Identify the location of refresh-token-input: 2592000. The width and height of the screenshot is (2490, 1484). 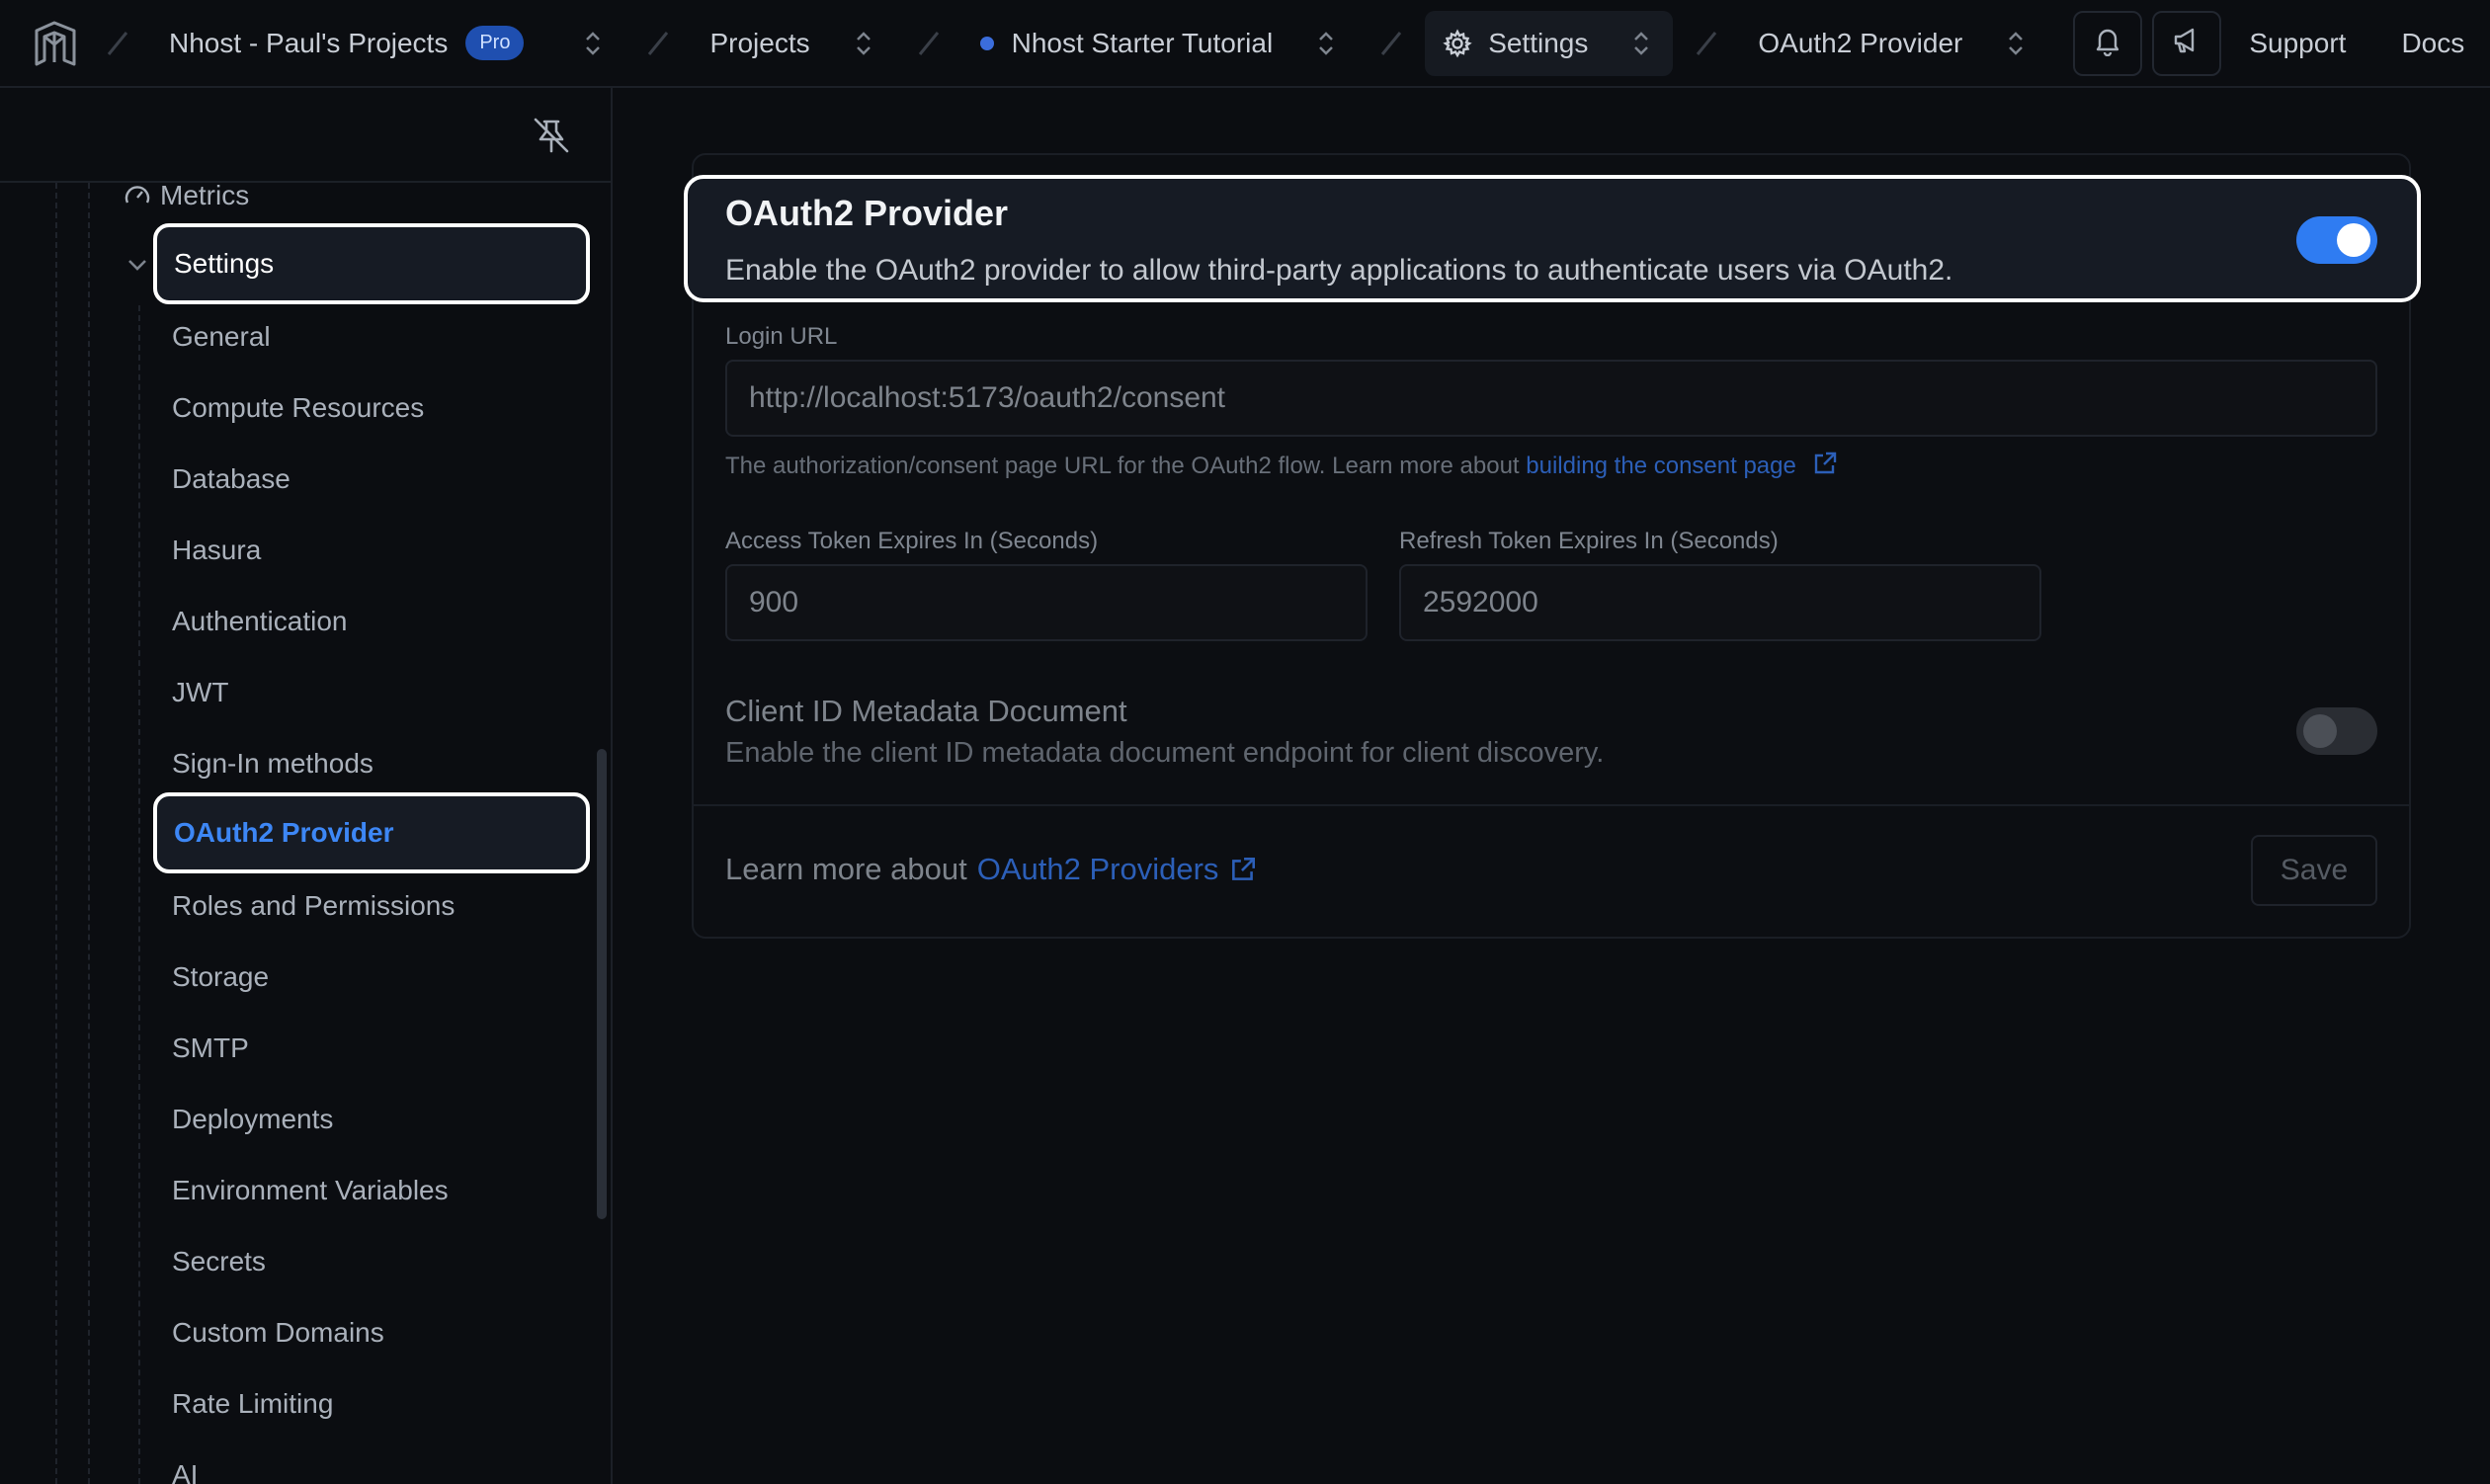
(1720, 602).